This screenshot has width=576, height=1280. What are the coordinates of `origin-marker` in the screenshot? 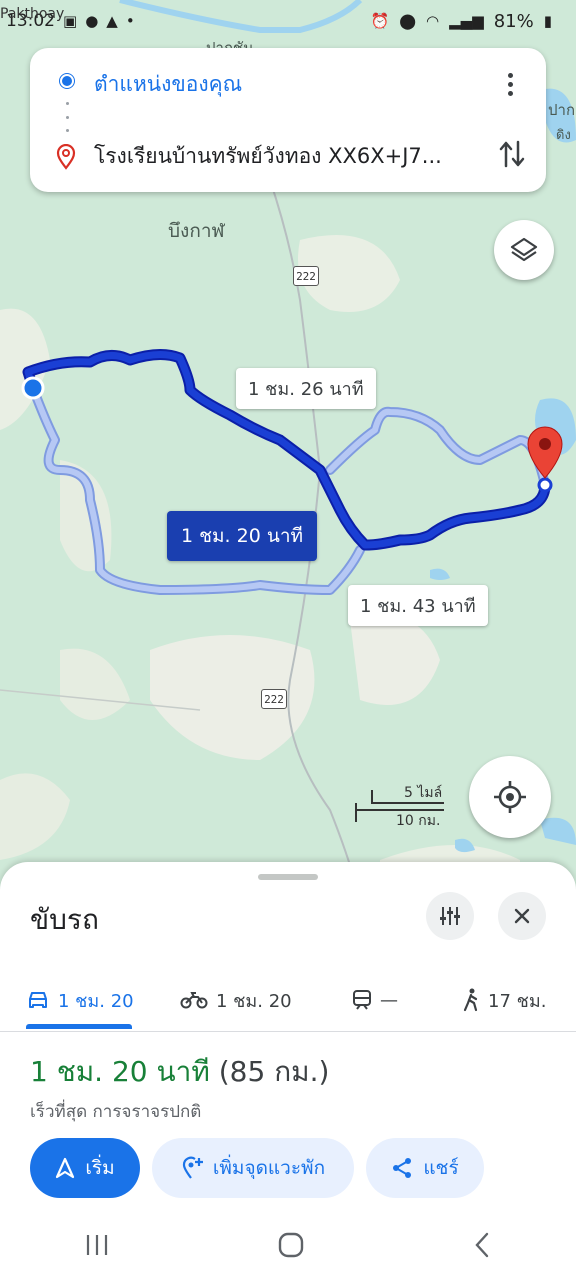 It's located at (33, 388).